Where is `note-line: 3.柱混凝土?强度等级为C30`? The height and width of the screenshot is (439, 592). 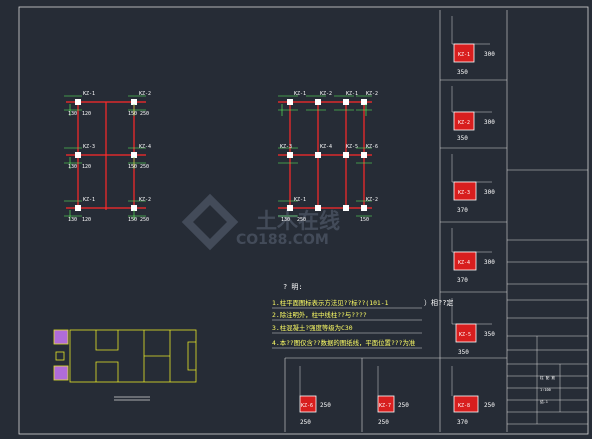 note-line: 3.柱混凝土?强度等级为C30 is located at coordinates (312, 327).